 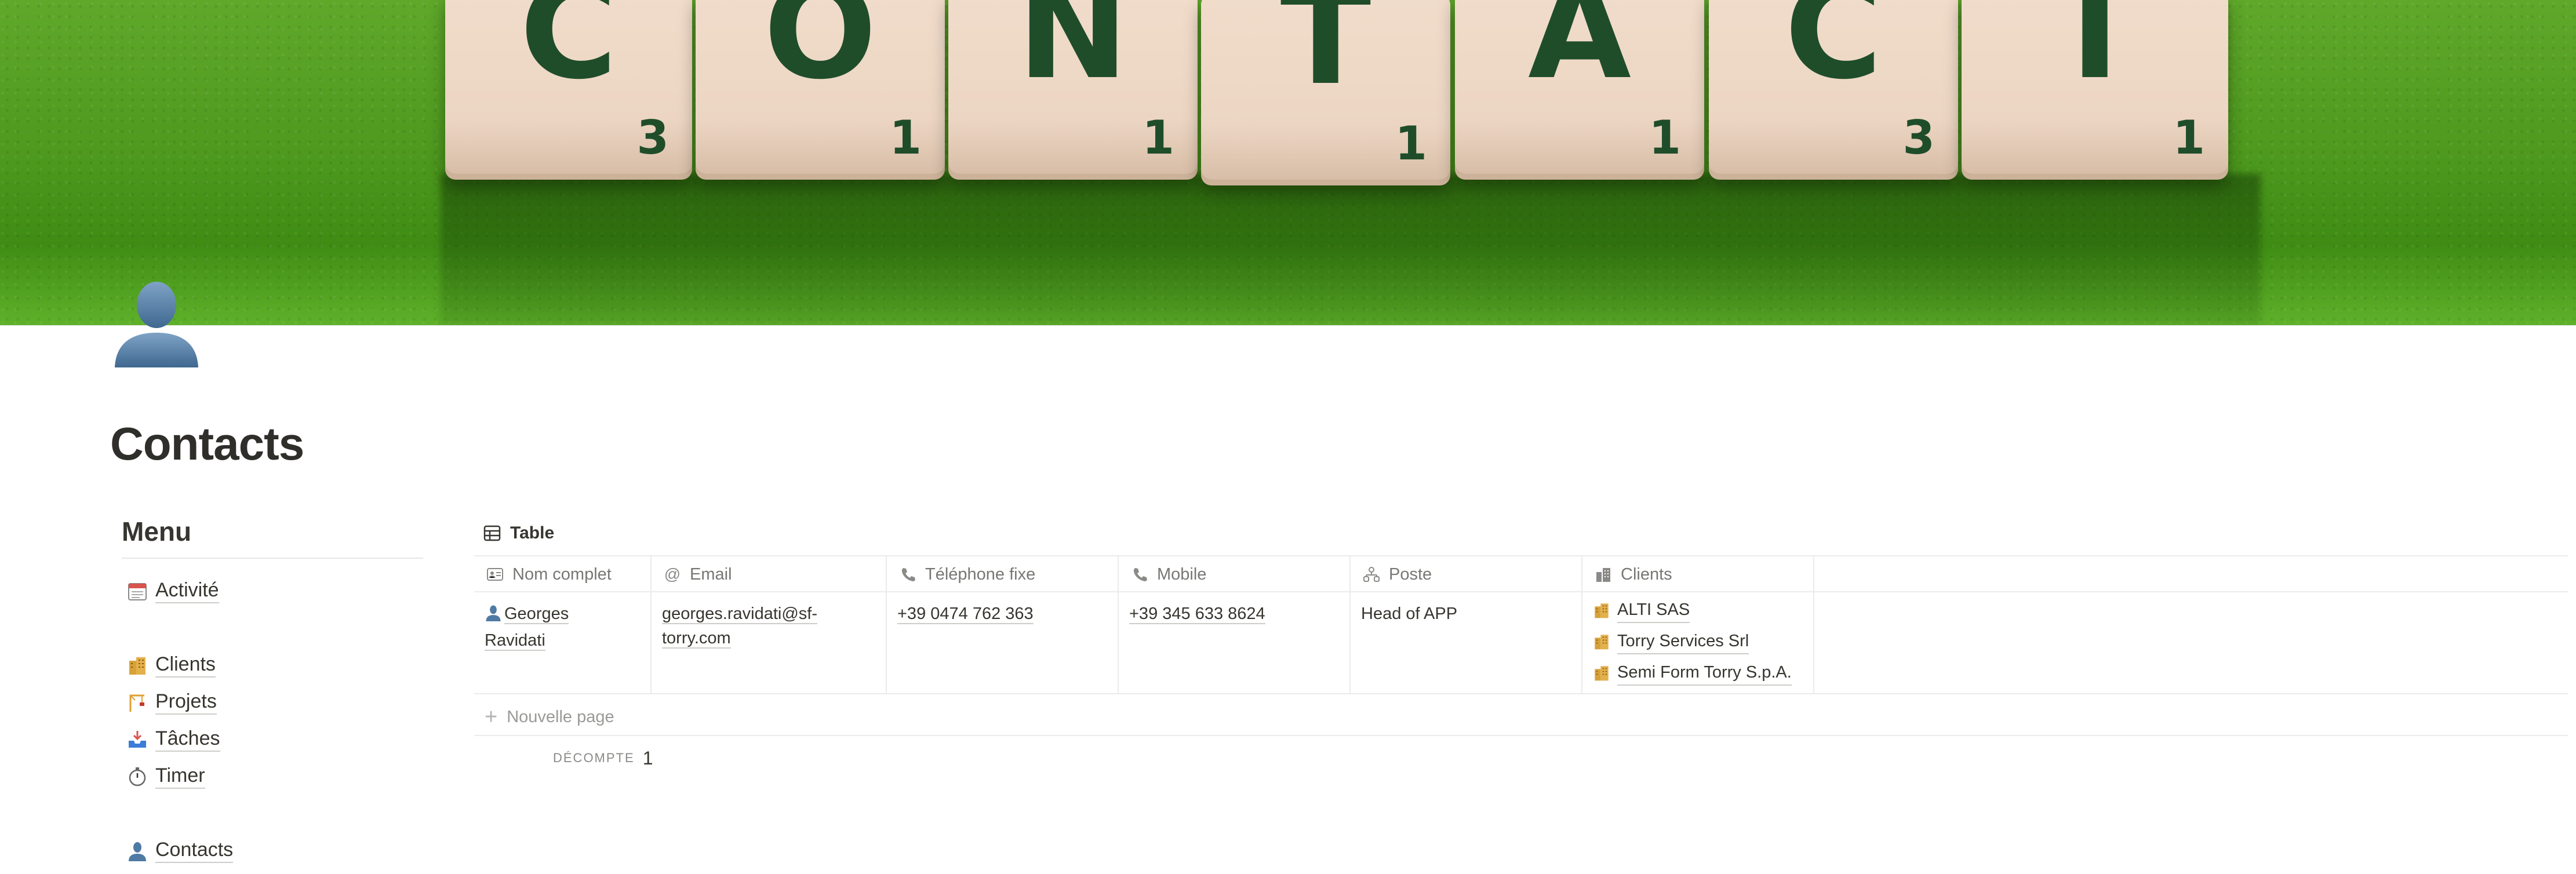 What do you see at coordinates (495, 574) in the screenshot?
I see `id-card-icon` at bounding box center [495, 574].